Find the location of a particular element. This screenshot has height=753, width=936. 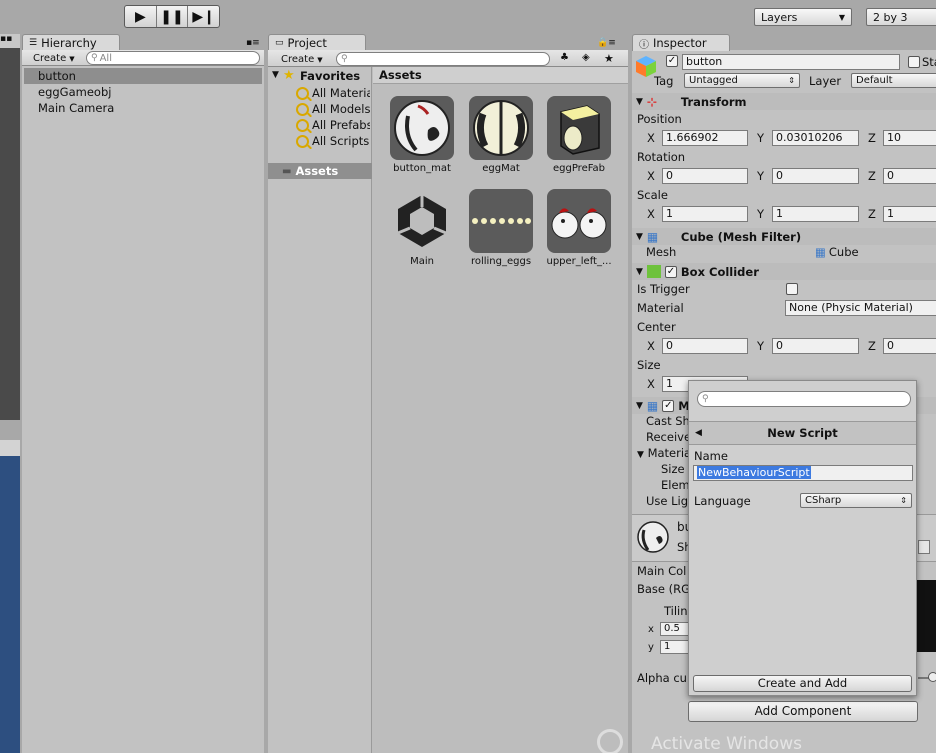

script-name-value: NewBehaviourScript is located at coordinates (754, 472).